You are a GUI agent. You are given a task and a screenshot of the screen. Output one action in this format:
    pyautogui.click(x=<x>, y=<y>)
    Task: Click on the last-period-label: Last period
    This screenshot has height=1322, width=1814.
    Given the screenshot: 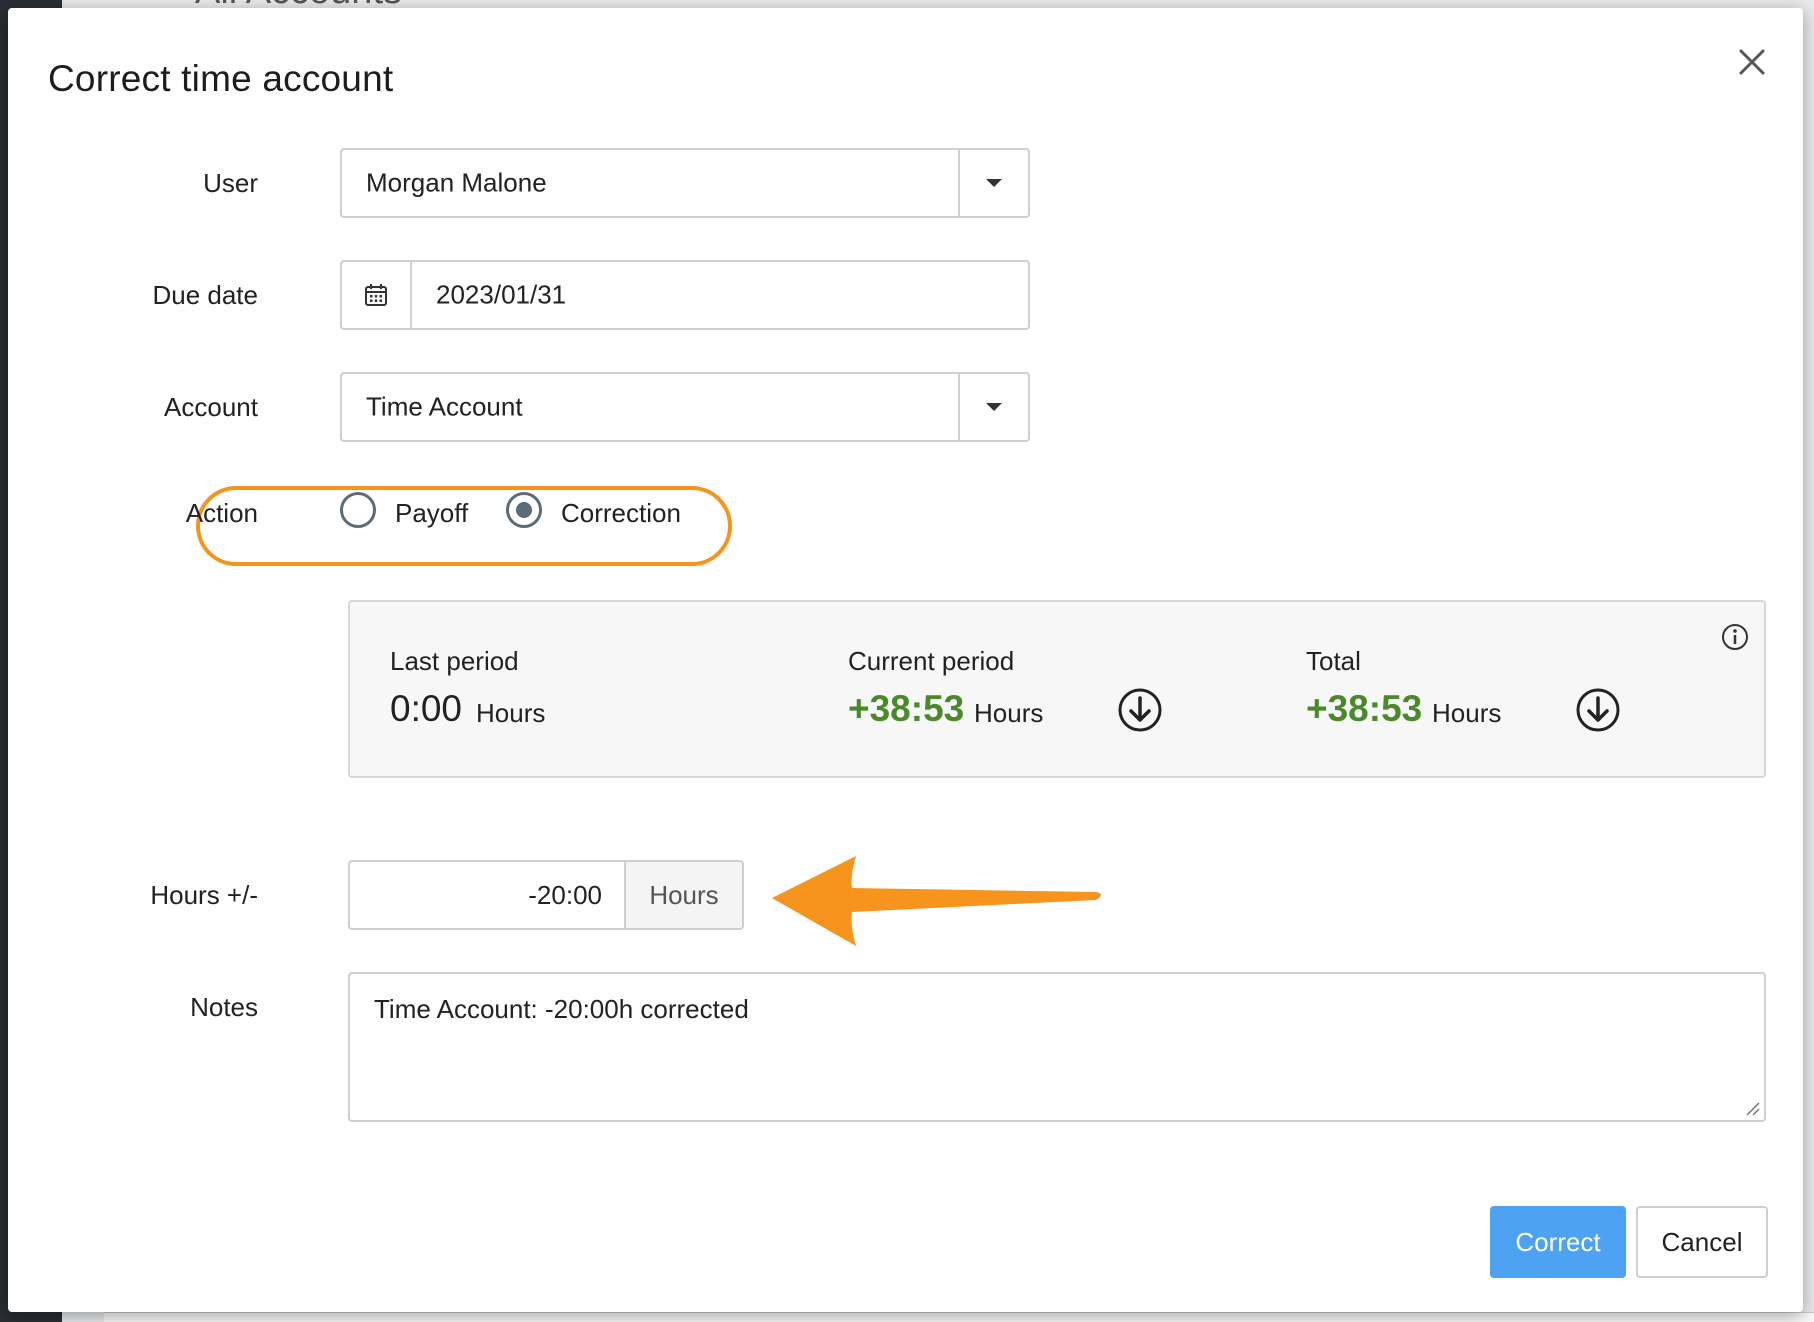 What is the action you would take?
    pyautogui.click(x=454, y=661)
    